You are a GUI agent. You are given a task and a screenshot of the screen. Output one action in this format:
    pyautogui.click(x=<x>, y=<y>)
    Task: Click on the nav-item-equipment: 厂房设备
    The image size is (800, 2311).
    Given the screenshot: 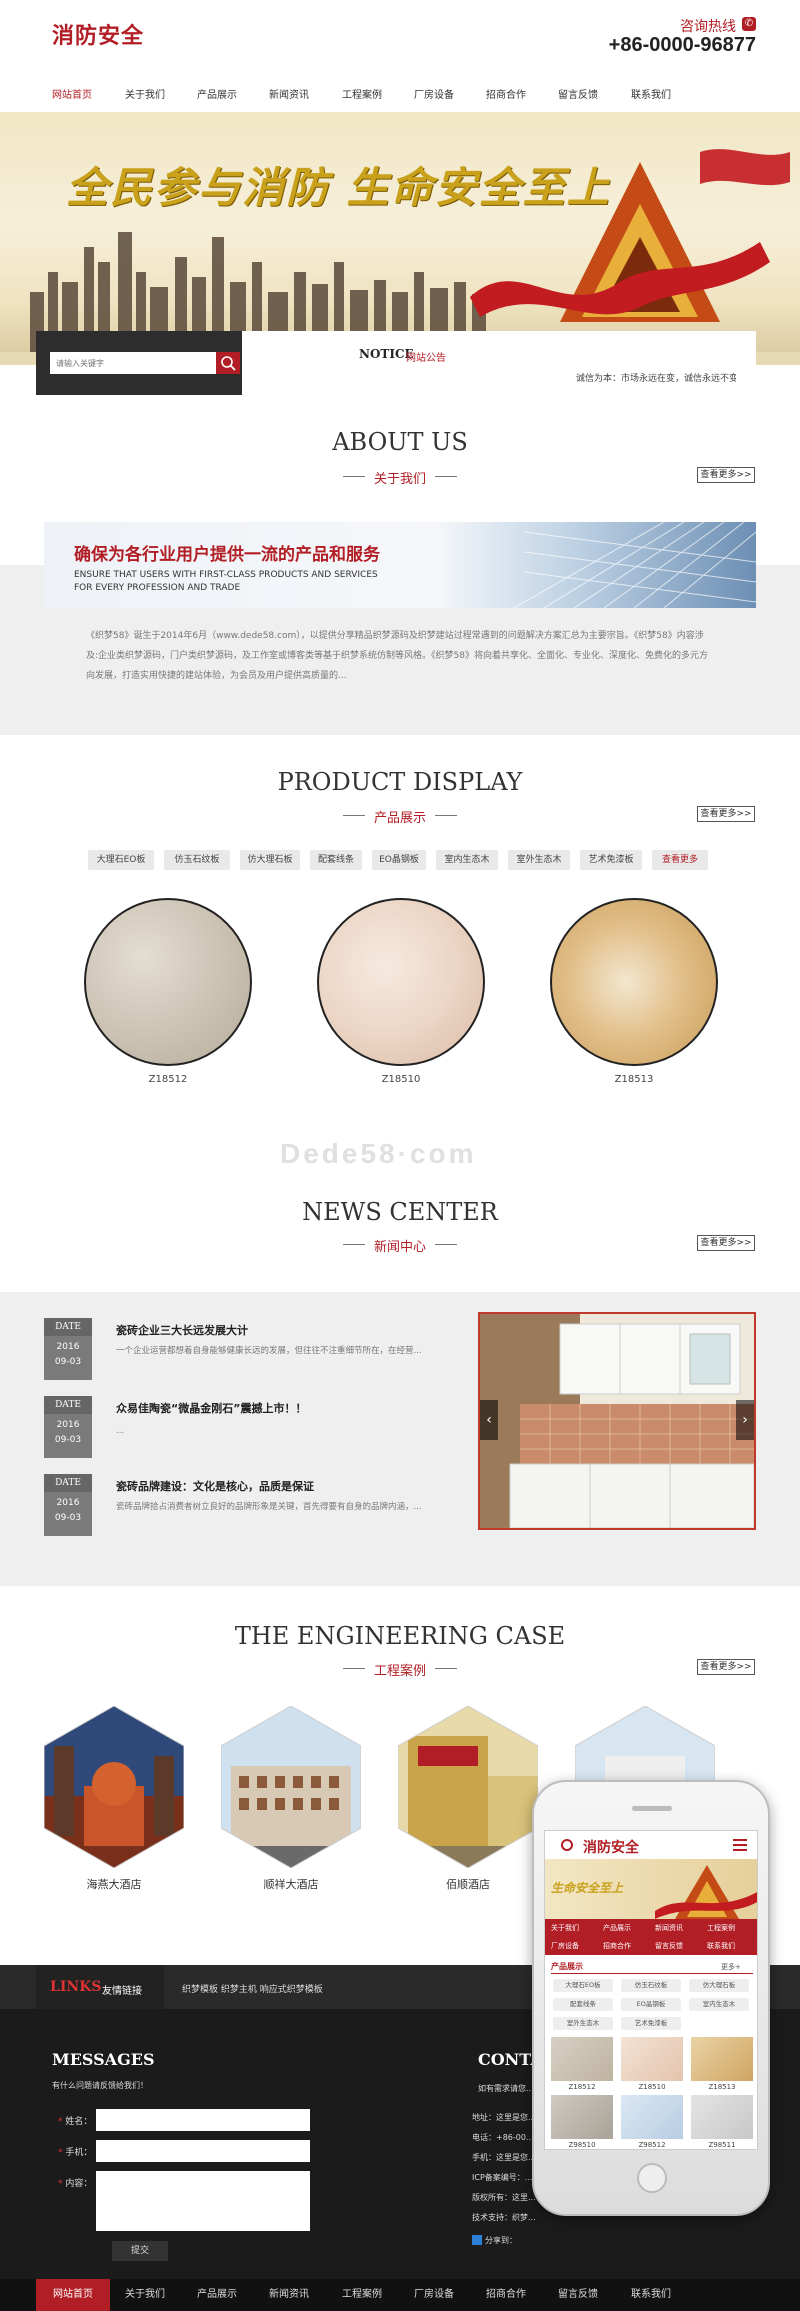 What is the action you would take?
    pyautogui.click(x=434, y=96)
    